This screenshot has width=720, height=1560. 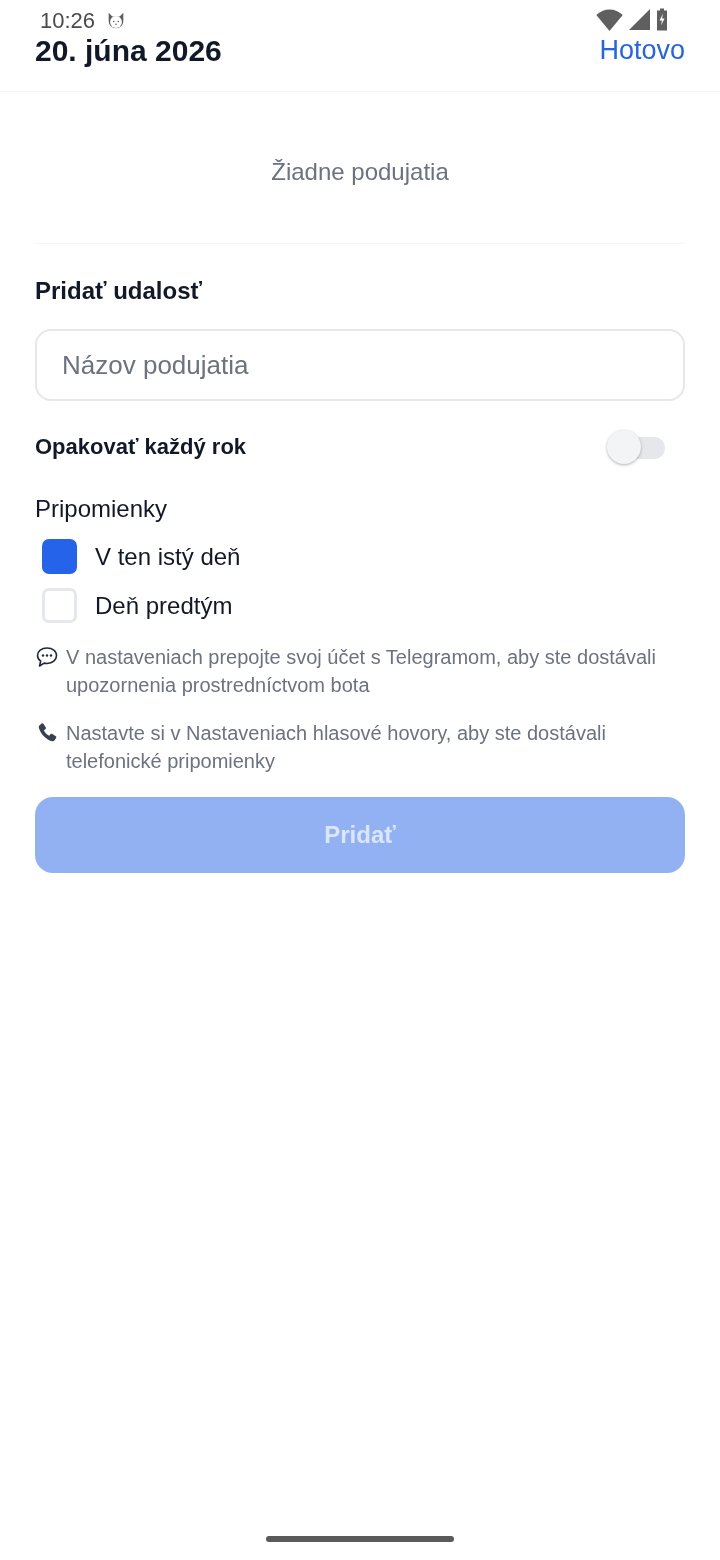 What do you see at coordinates (119, 291) in the screenshot?
I see `add-event-heading: Pridať udalosť` at bounding box center [119, 291].